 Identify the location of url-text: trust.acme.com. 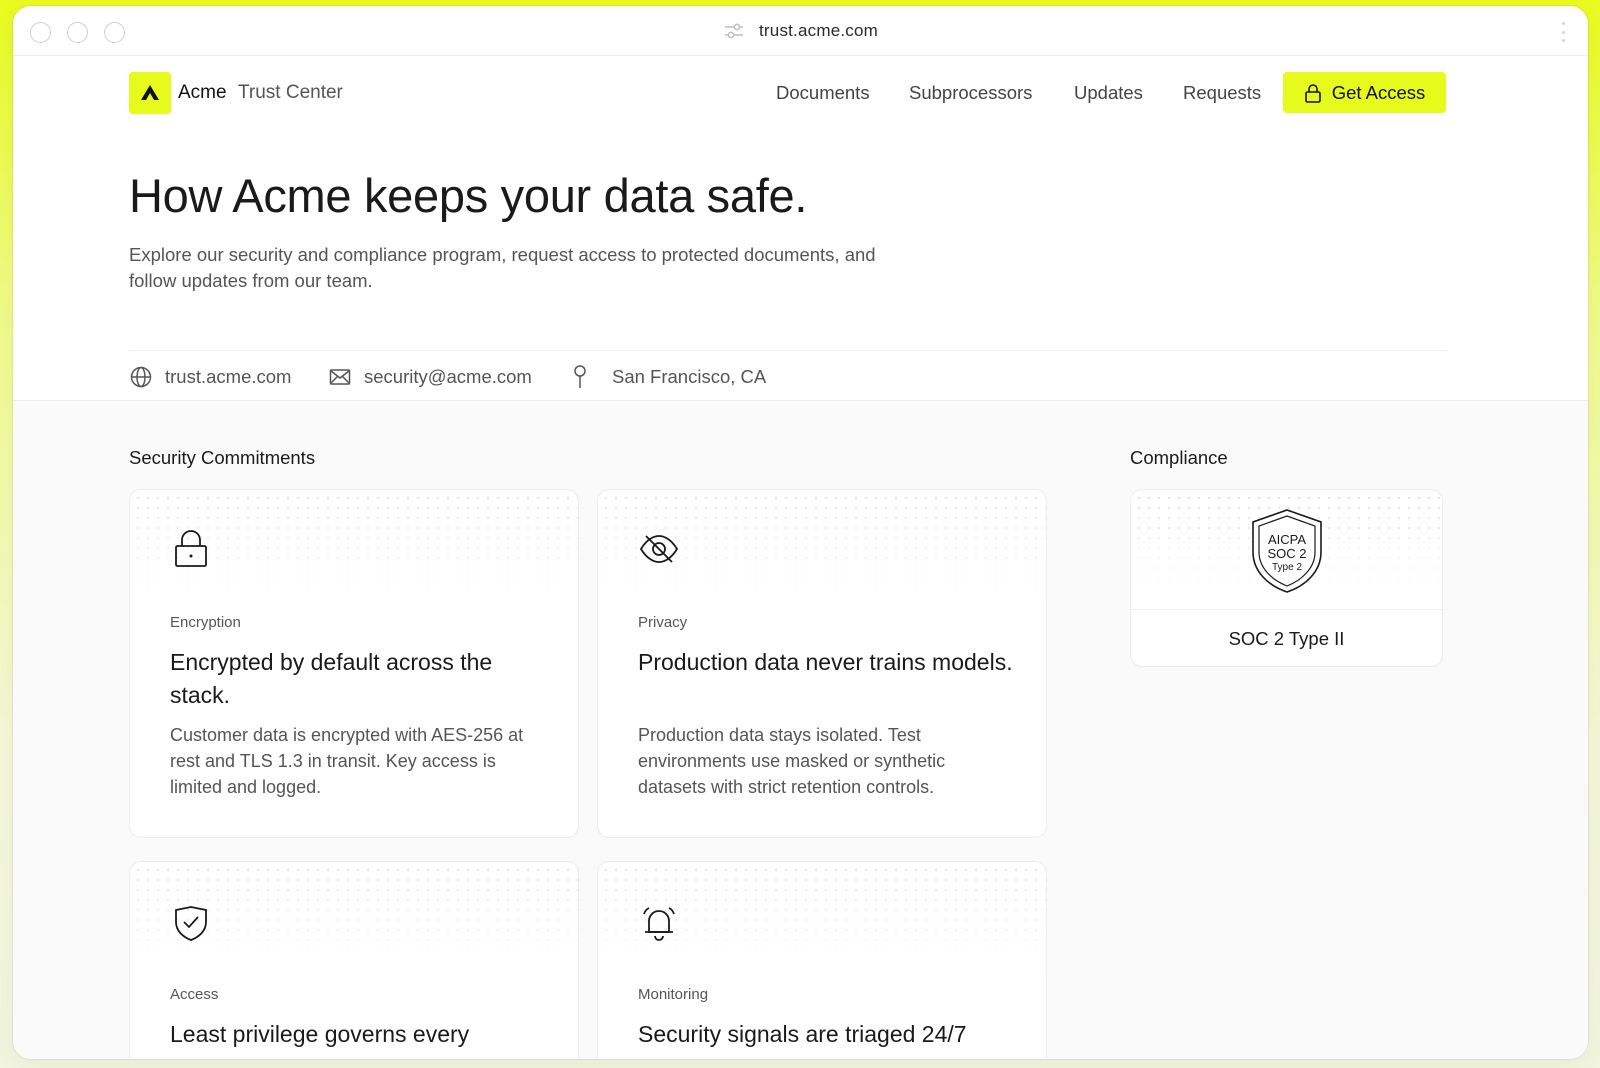
(818, 31).